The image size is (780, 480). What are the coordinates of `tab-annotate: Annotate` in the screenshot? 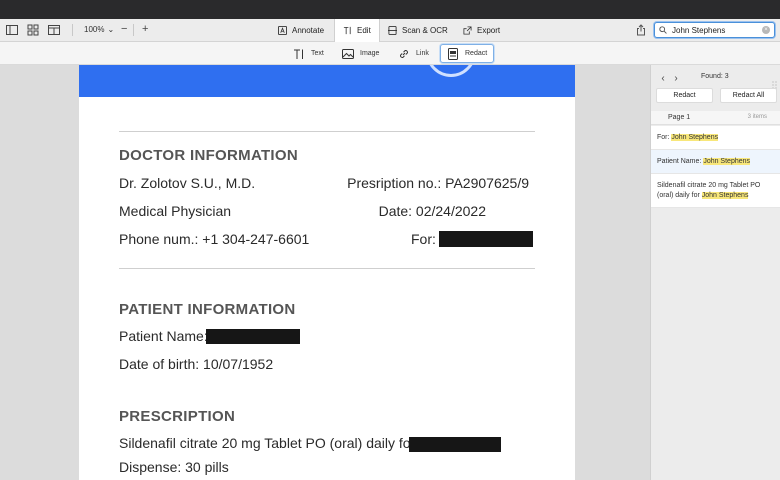 It's located at (301, 30).